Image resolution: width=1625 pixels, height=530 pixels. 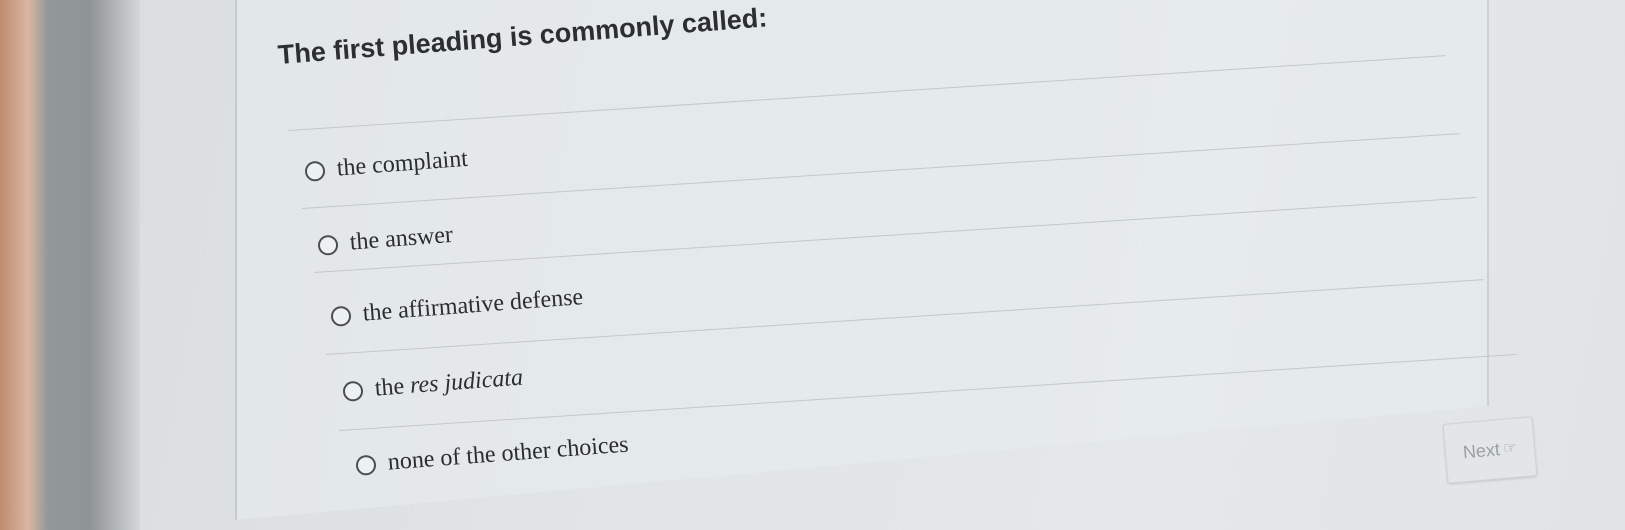 What do you see at coordinates (70, 265) in the screenshot?
I see `monitor-bezel` at bounding box center [70, 265].